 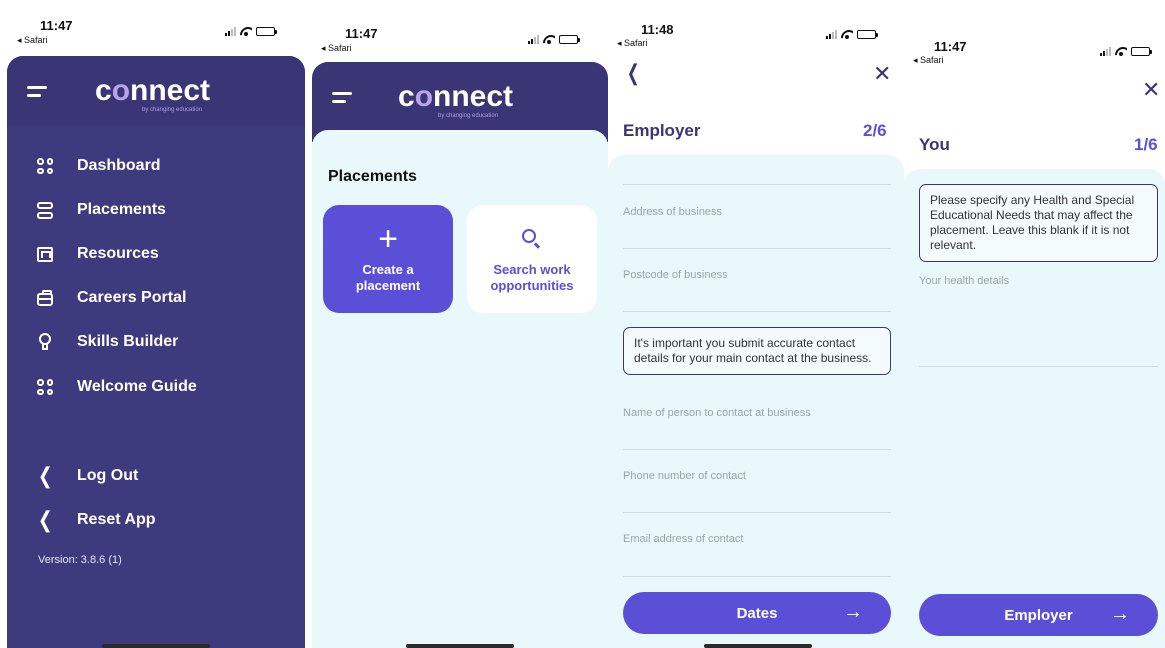 What do you see at coordinates (108, 475) in the screenshot?
I see `log-out-label: Log Out` at bounding box center [108, 475].